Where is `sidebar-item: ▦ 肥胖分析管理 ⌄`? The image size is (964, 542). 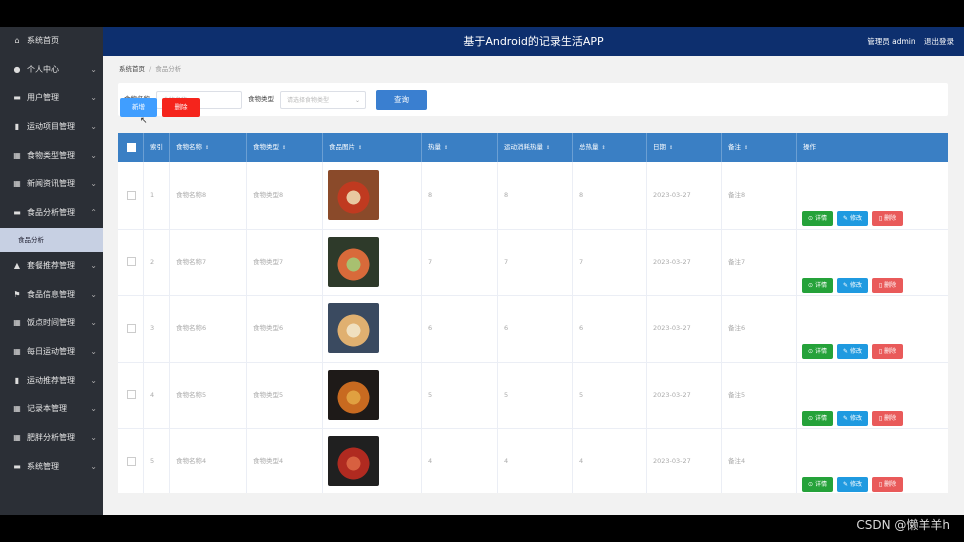
sidebar-item: ▦ 肥胖分析管理 ⌄ is located at coordinates (51, 438).